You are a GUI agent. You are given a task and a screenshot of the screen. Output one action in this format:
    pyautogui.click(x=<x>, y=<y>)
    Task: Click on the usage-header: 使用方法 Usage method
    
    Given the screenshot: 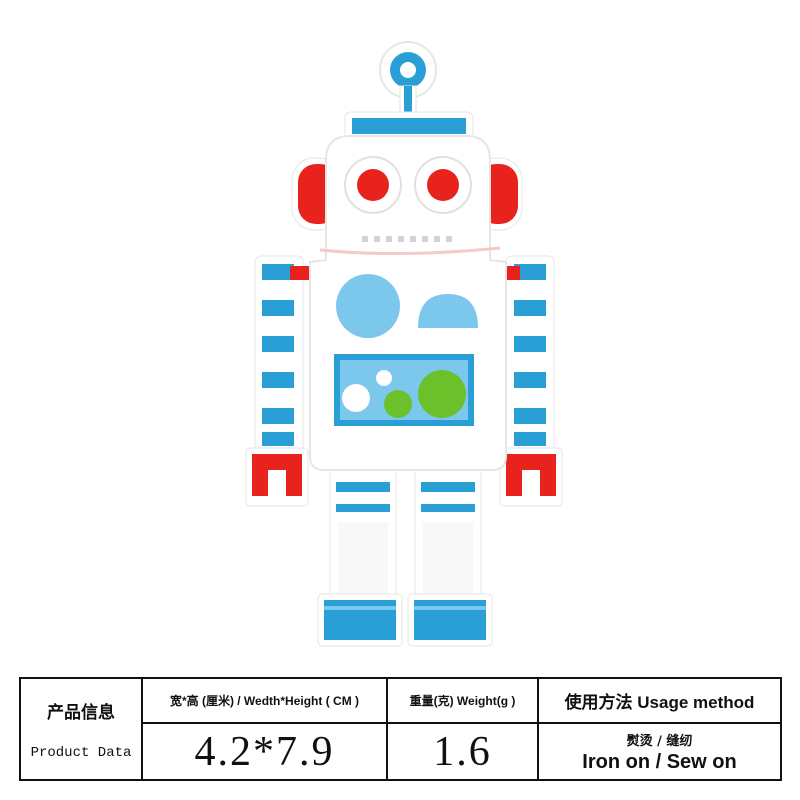 What is the action you would take?
    pyautogui.click(x=659, y=700)
    